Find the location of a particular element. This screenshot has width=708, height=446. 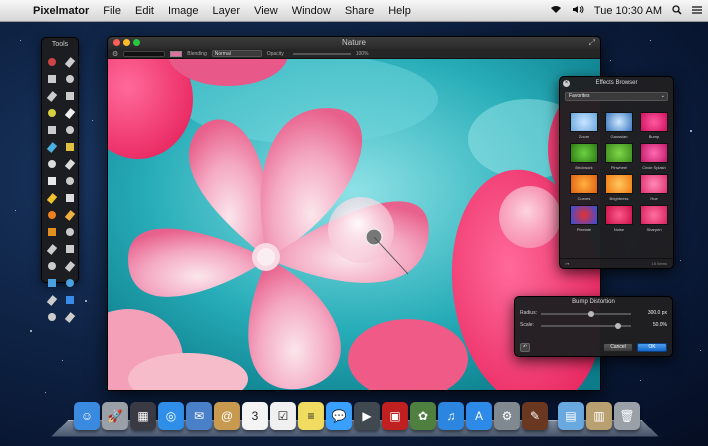

eyedropper-tool-icon is located at coordinates (70, 113).